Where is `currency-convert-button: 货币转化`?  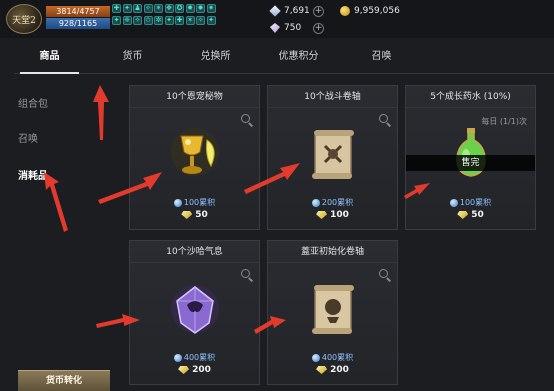 currency-convert-button: 货币转化 is located at coordinates (64, 380).